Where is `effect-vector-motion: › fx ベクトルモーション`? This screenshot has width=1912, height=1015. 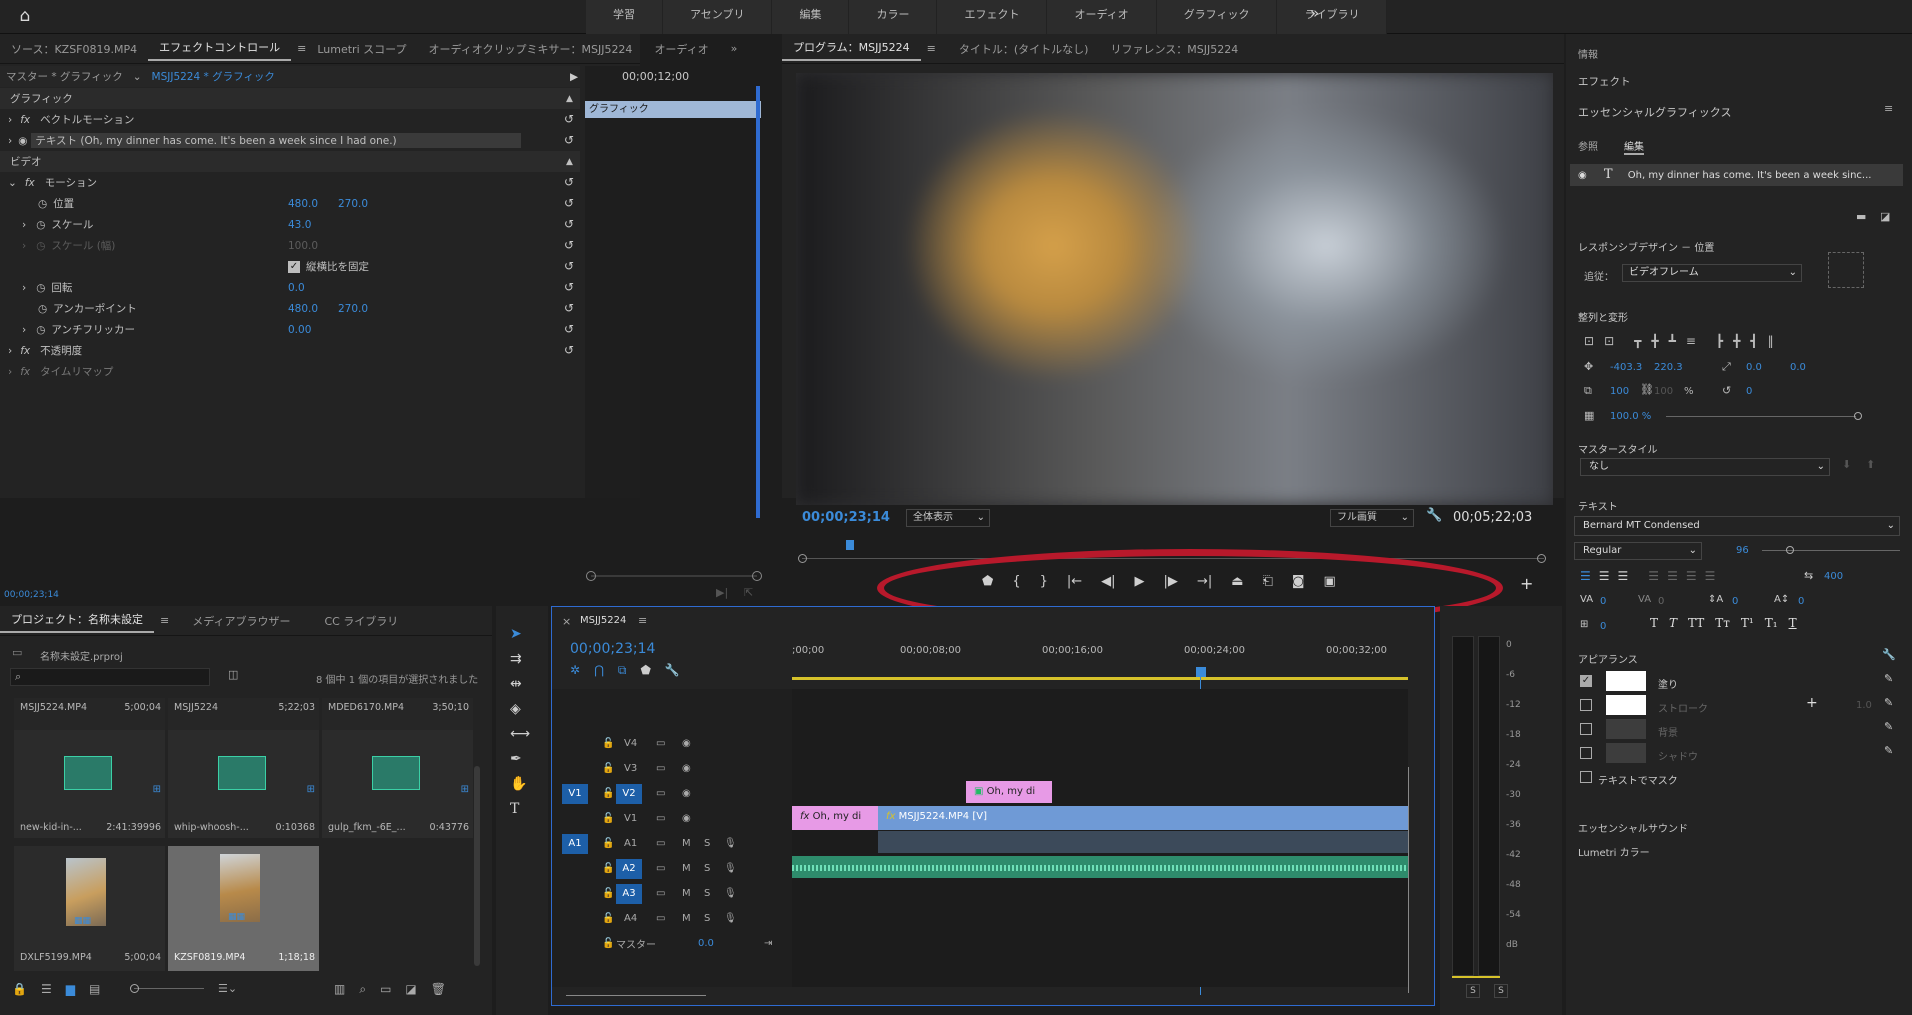
effect-vector-motion: › fx ベクトルモーション is located at coordinates (290, 119).